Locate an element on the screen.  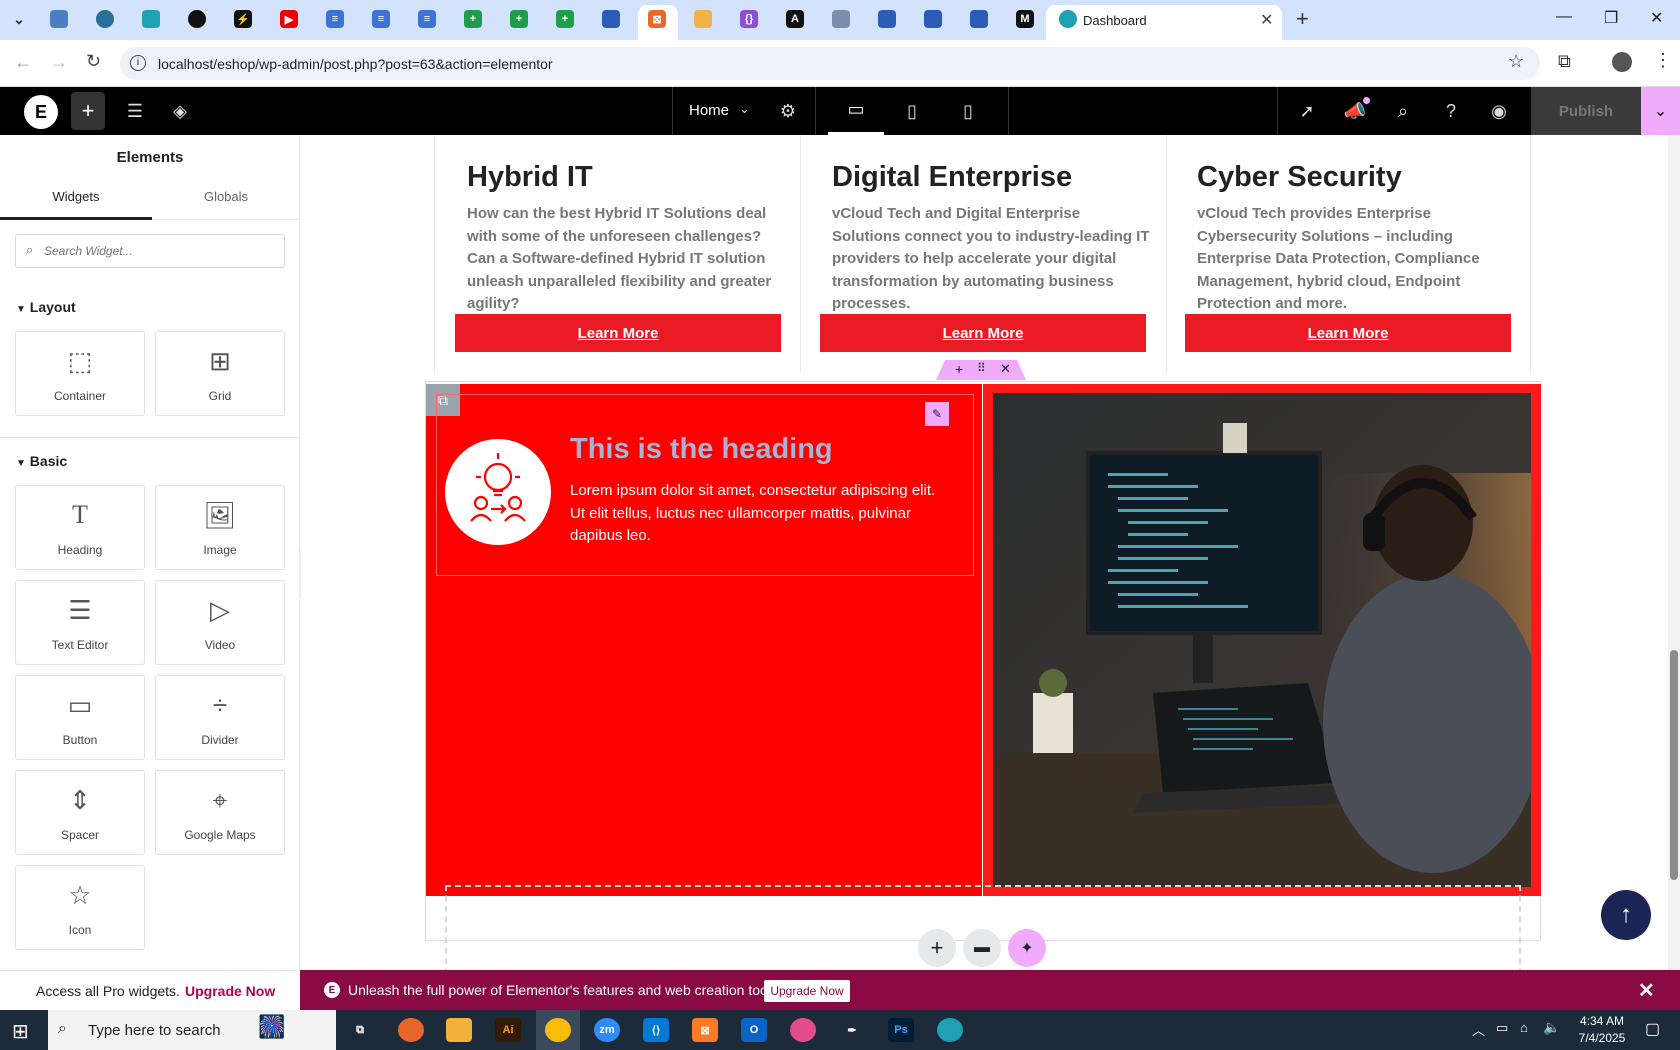
chevron-down-icon: ⌄ is located at coordinates (744, 109).